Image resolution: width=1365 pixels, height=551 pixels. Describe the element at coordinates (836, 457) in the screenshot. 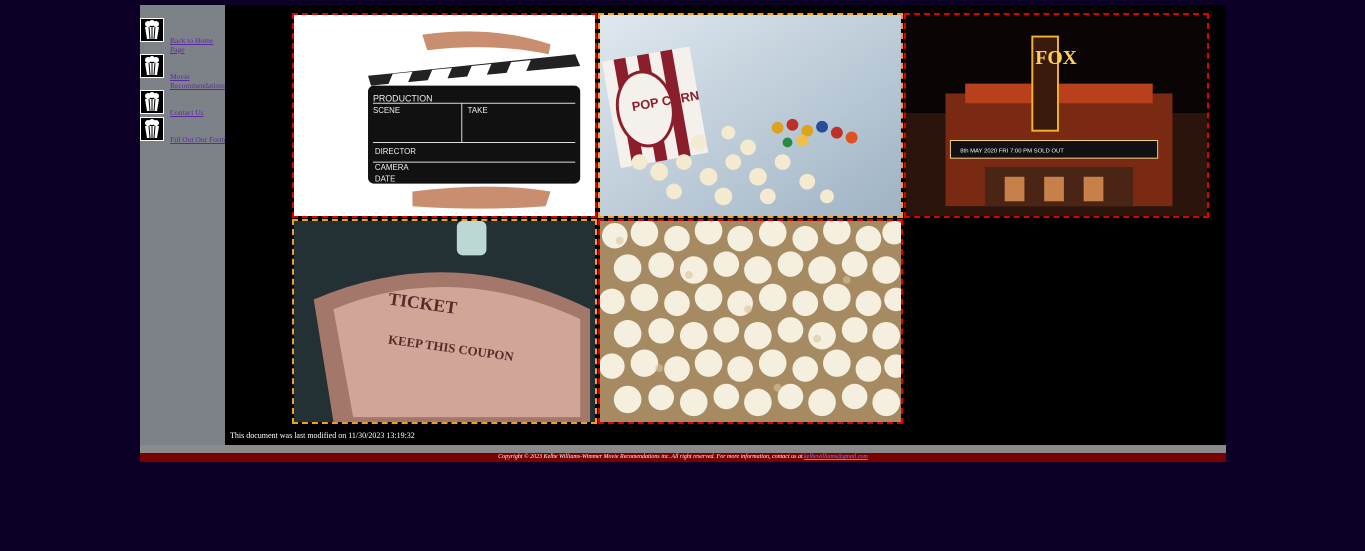

I see `contact-email-link: kelbewilliams@gmail.com` at that location.